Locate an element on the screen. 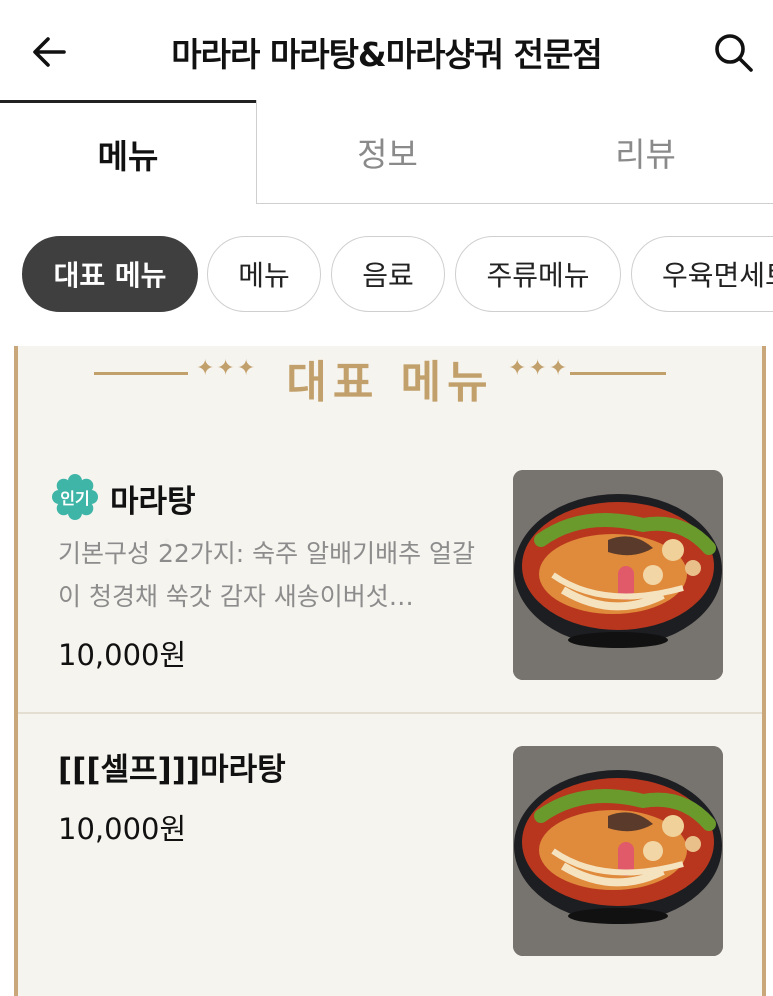  tab-label: 정보 is located at coordinates (387, 154).